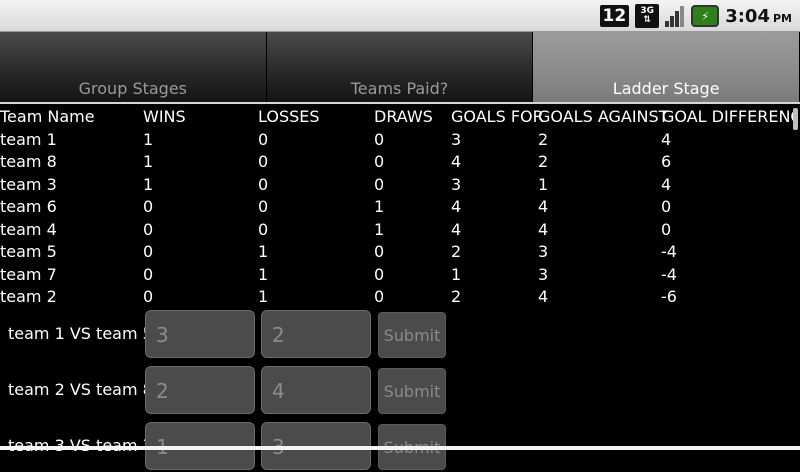 This screenshot has height=472, width=800. Describe the element at coordinates (400, 16) in the screenshot. I see `status-bar: 12 3G ⇅ ⚡ 3:04 PM` at that location.